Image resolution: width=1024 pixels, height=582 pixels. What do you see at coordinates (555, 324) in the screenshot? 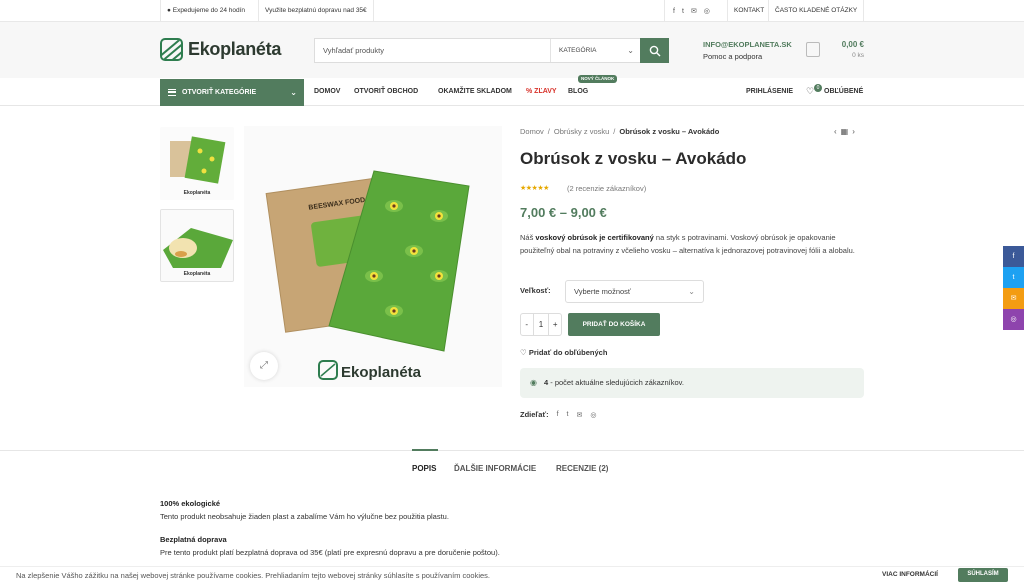
I see `increase-button: +` at bounding box center [555, 324].